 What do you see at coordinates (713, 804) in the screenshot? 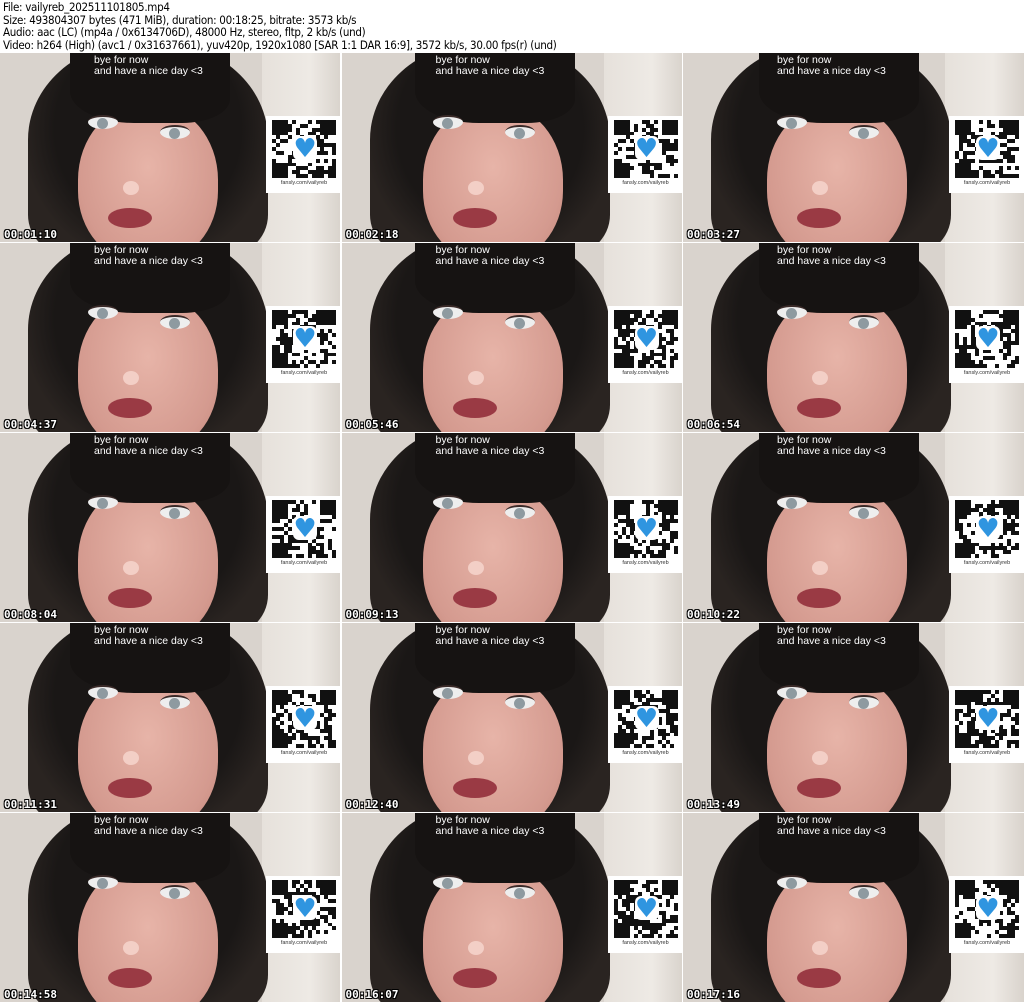
I see `timestamp: 00:13:49` at bounding box center [713, 804].